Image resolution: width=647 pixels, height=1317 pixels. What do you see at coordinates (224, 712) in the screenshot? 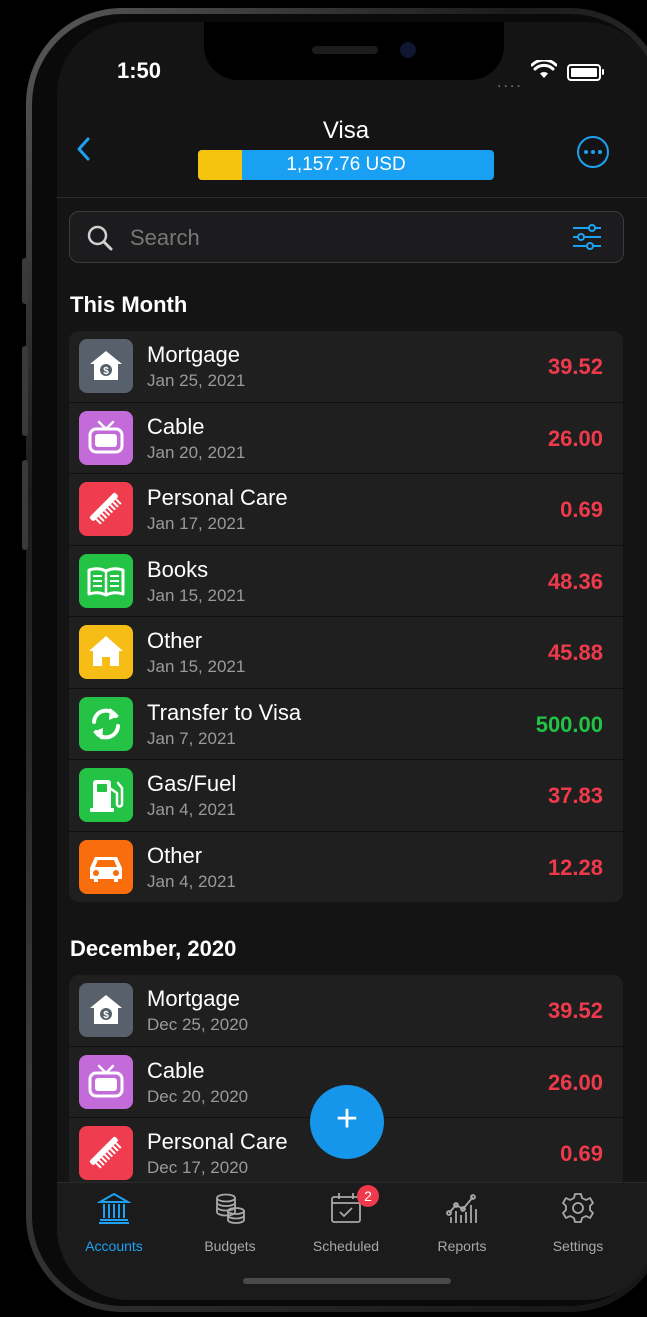
I see `transaction-name: Transfer to Visa` at bounding box center [224, 712].